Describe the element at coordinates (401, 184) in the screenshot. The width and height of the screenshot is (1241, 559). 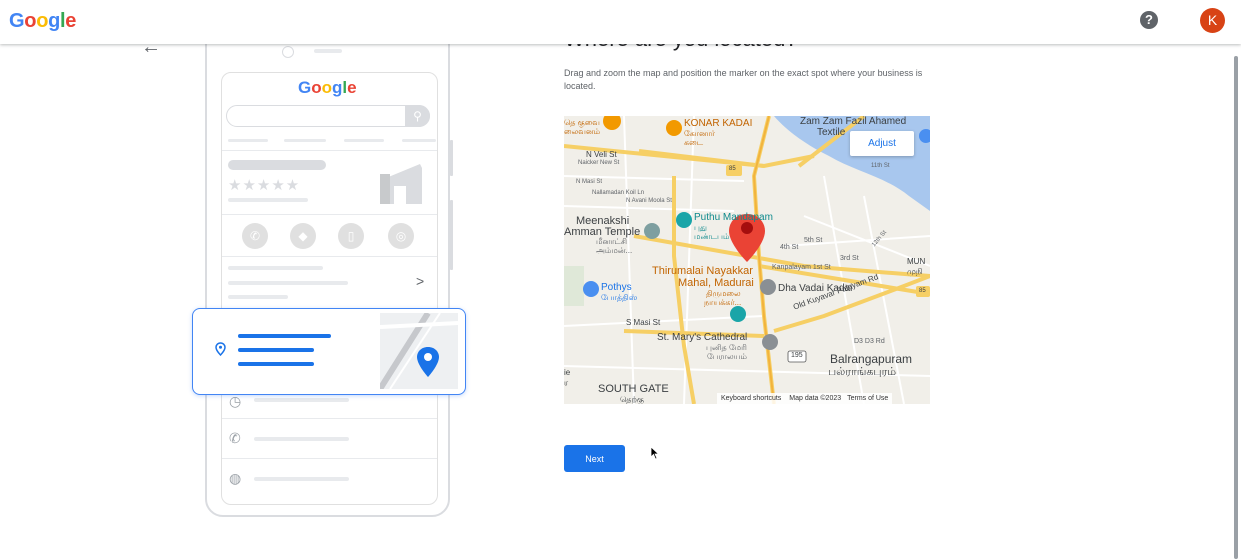
I see `store-icon` at that location.